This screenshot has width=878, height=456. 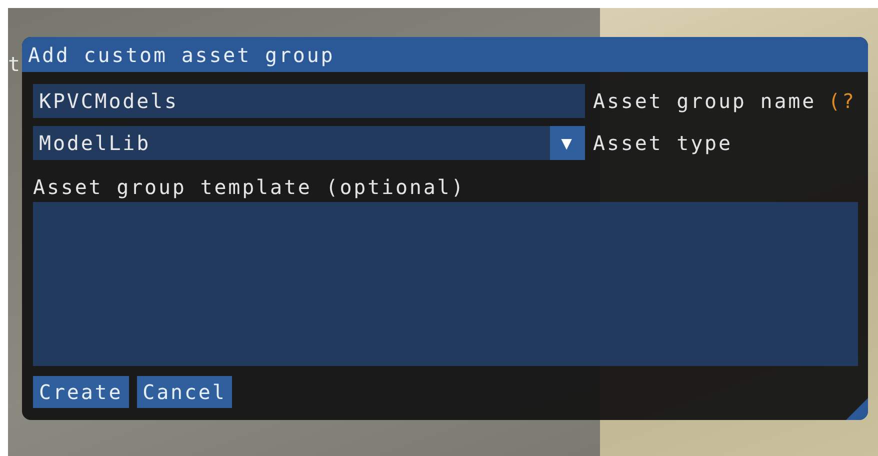 I want to click on dialog-title: Add custom asset group, so click(x=445, y=54).